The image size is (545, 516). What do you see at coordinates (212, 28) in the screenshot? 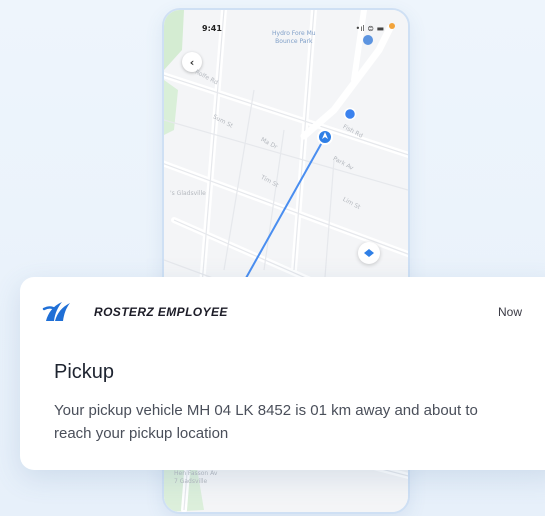
I see `status-time: 9:41` at bounding box center [212, 28].